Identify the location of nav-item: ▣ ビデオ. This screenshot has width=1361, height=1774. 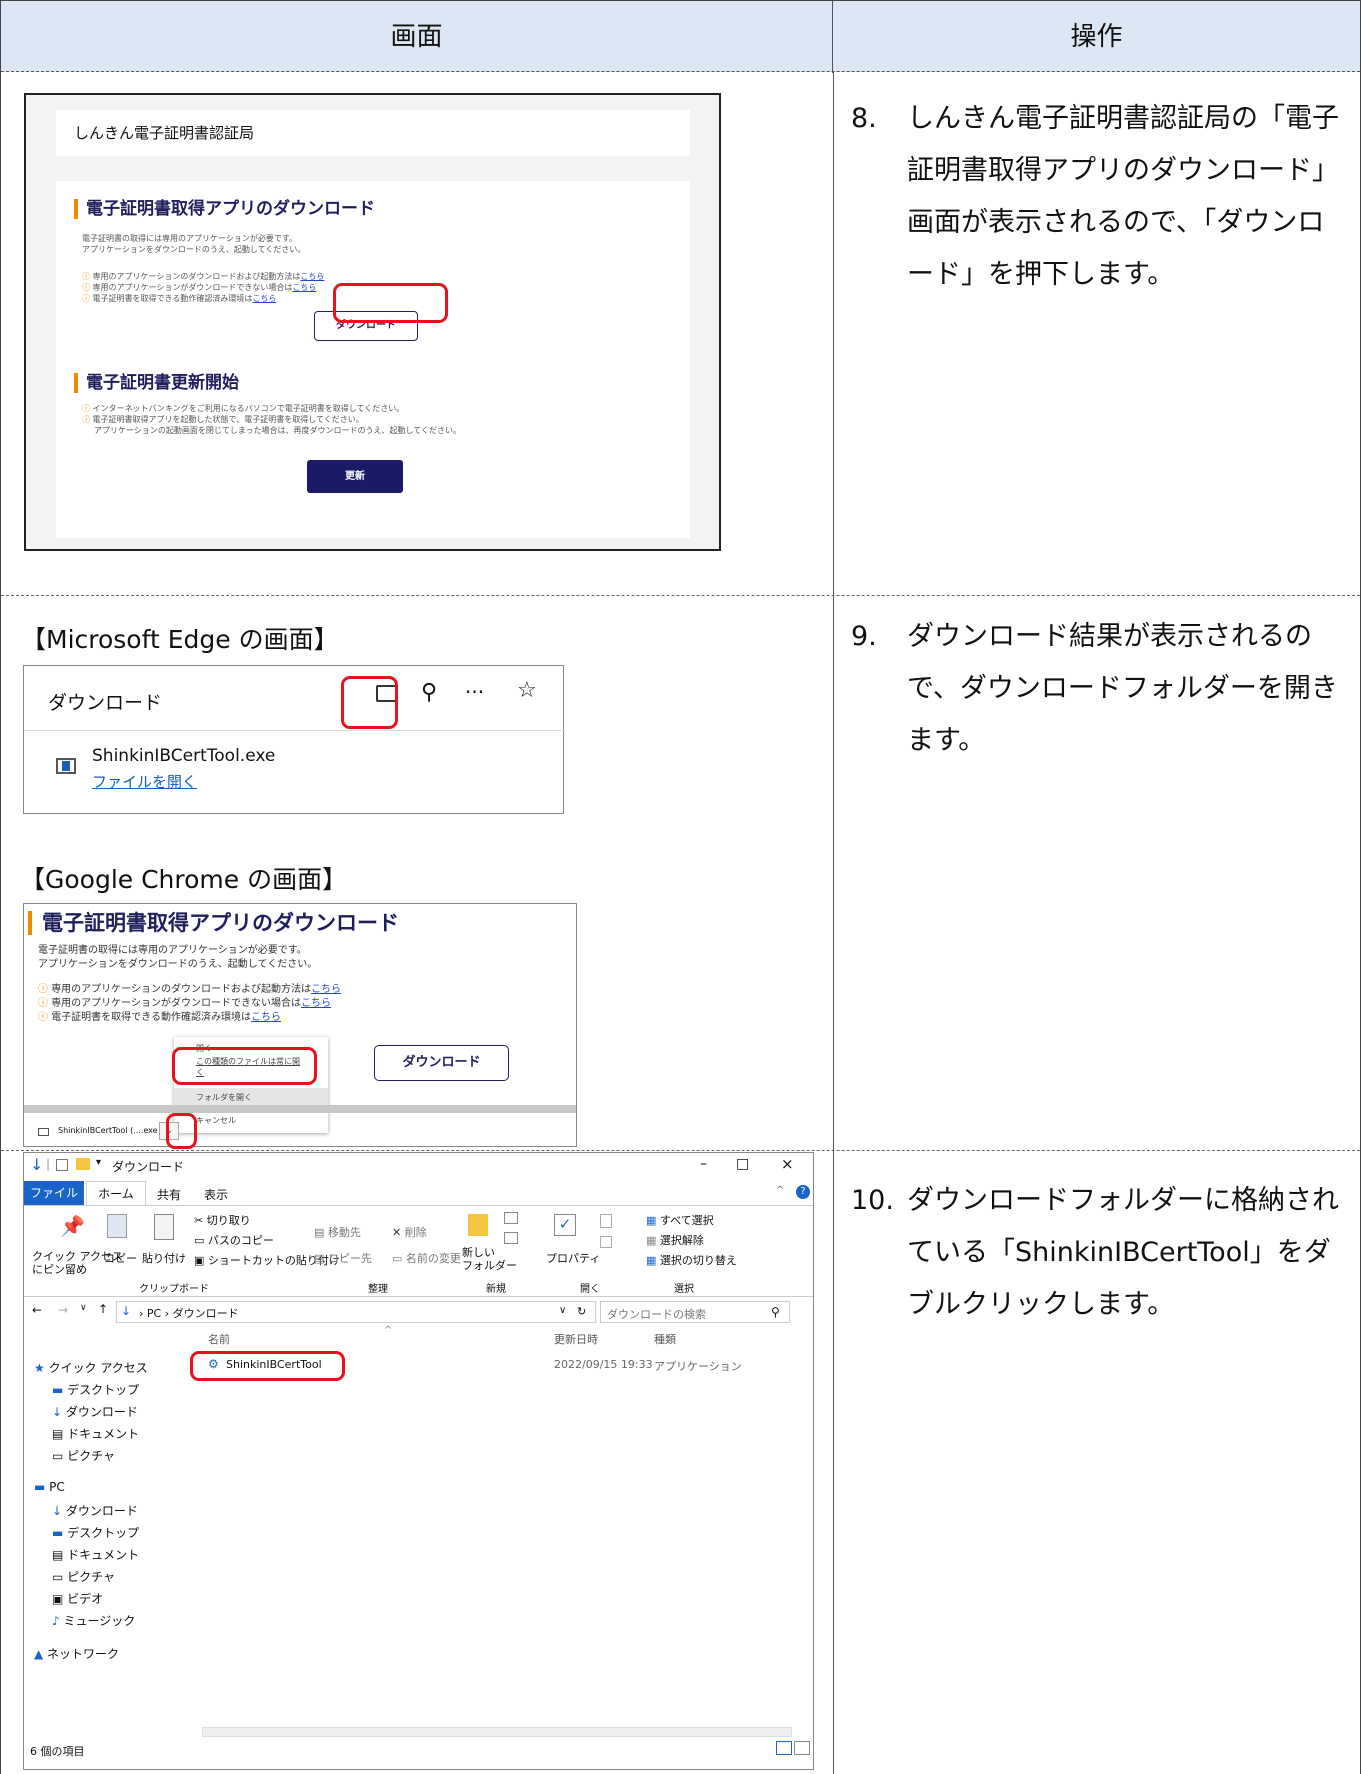
(77, 1598).